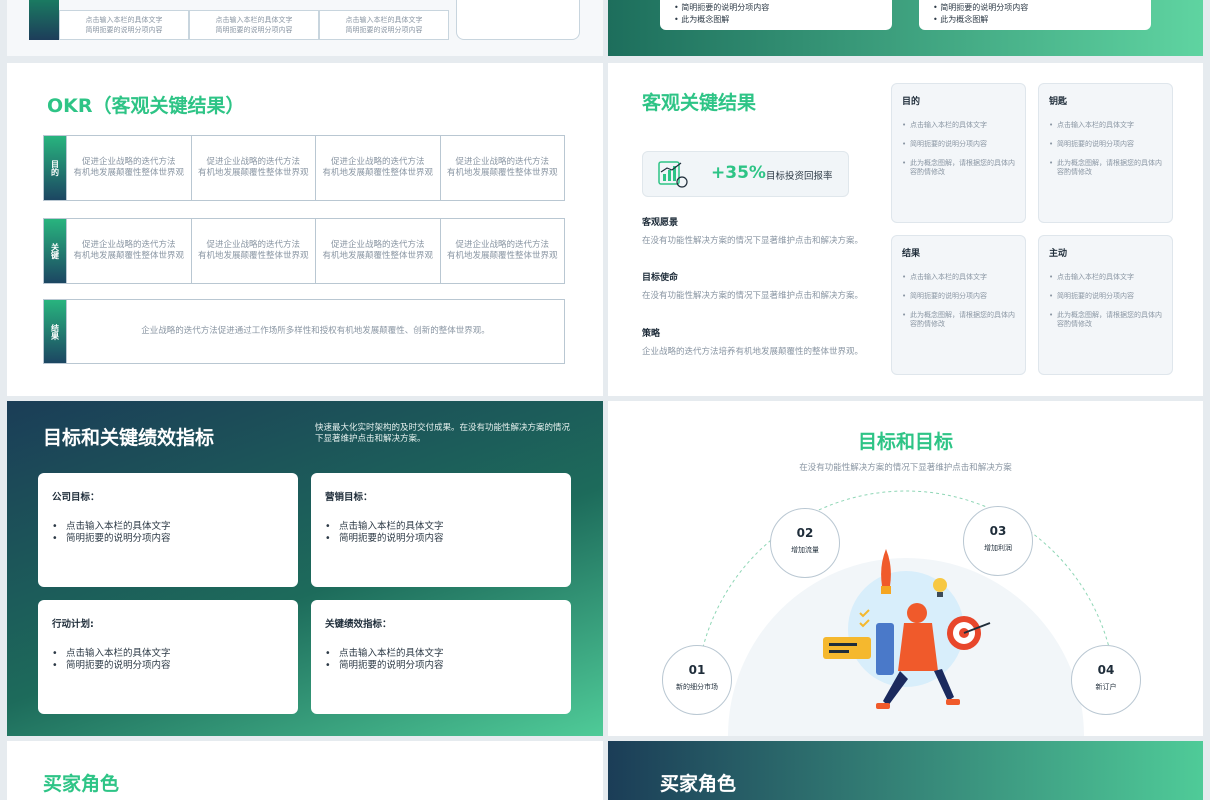 This screenshot has width=1210, height=800. I want to click on kr-box-title: 主动, so click(1058, 254).